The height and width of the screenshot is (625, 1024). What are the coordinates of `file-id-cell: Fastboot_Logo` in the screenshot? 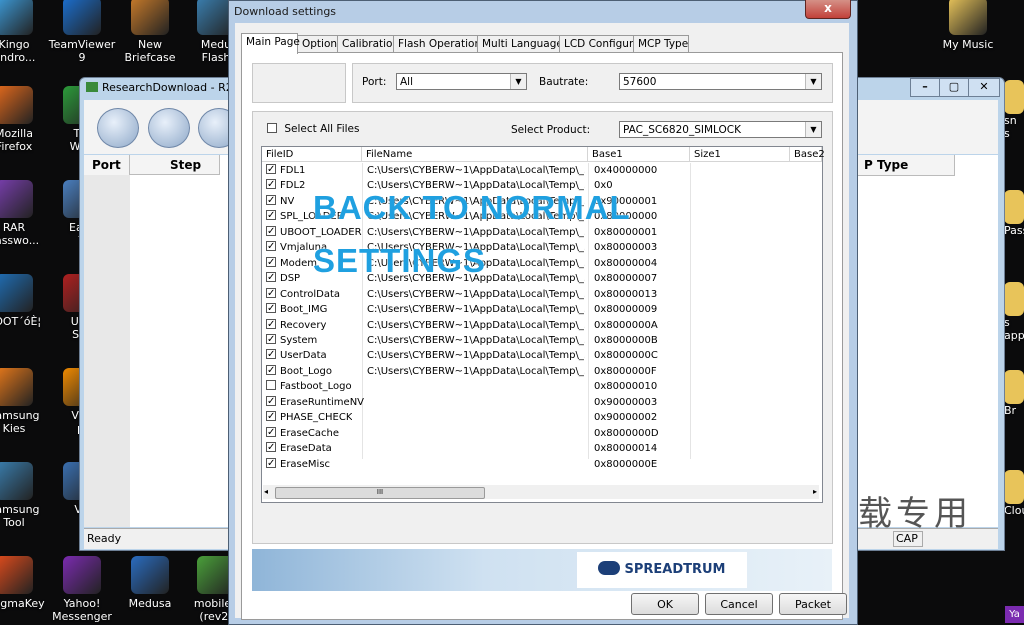 It's located at (309, 386).